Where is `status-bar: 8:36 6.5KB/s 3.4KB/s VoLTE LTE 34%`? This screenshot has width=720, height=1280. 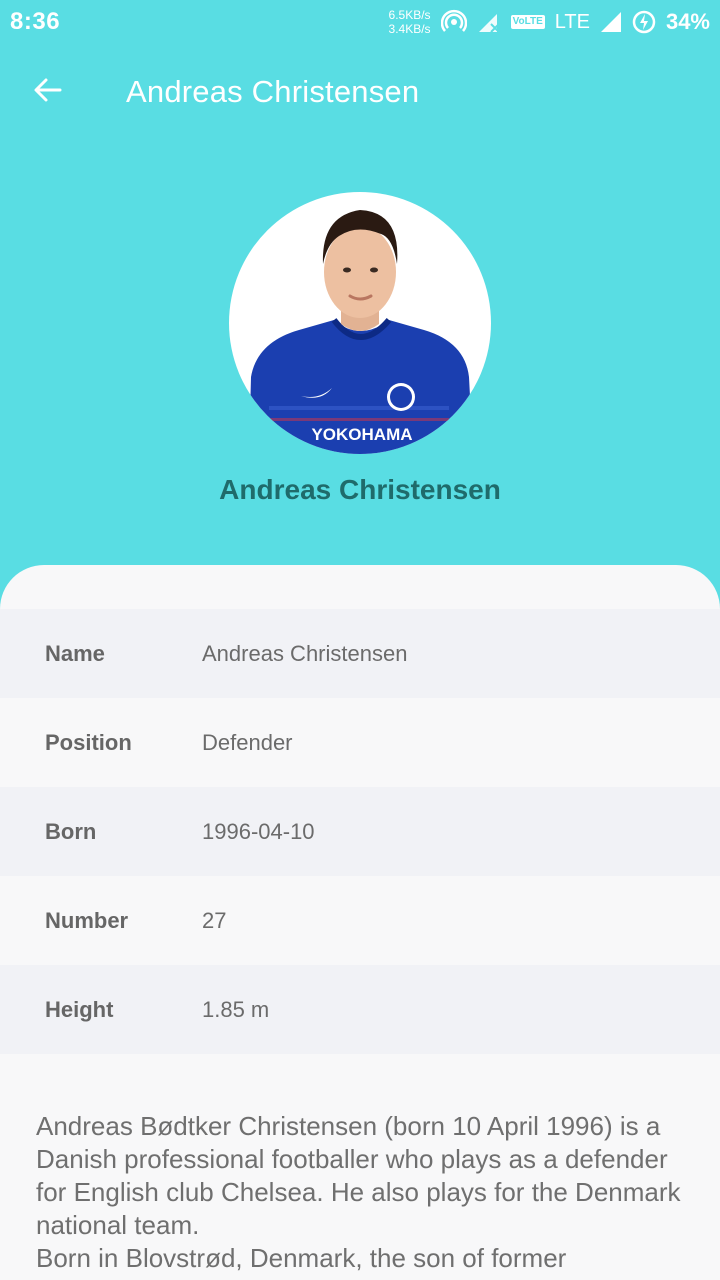 status-bar: 8:36 6.5KB/s 3.4KB/s VoLTE LTE 34% is located at coordinates (360, 22).